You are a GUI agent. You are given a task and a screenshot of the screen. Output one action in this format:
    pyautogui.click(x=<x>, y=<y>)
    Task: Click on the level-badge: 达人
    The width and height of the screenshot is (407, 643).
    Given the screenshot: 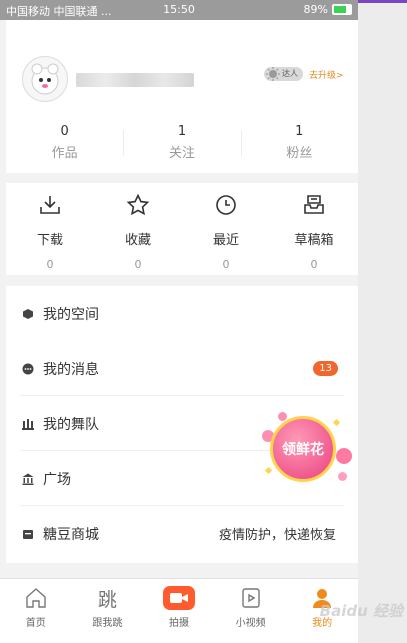 What is the action you would take?
    pyautogui.click(x=283, y=74)
    